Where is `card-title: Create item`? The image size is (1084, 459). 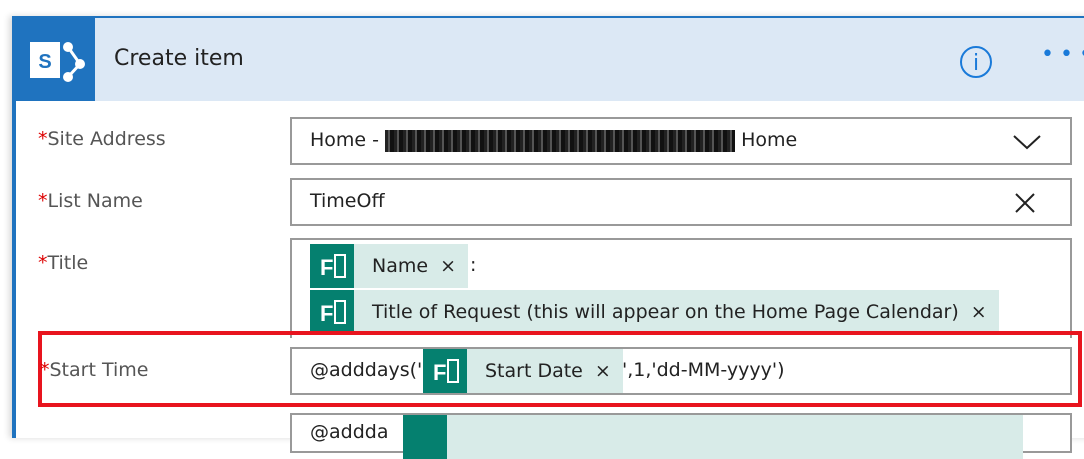
card-title: Create item is located at coordinates (179, 58).